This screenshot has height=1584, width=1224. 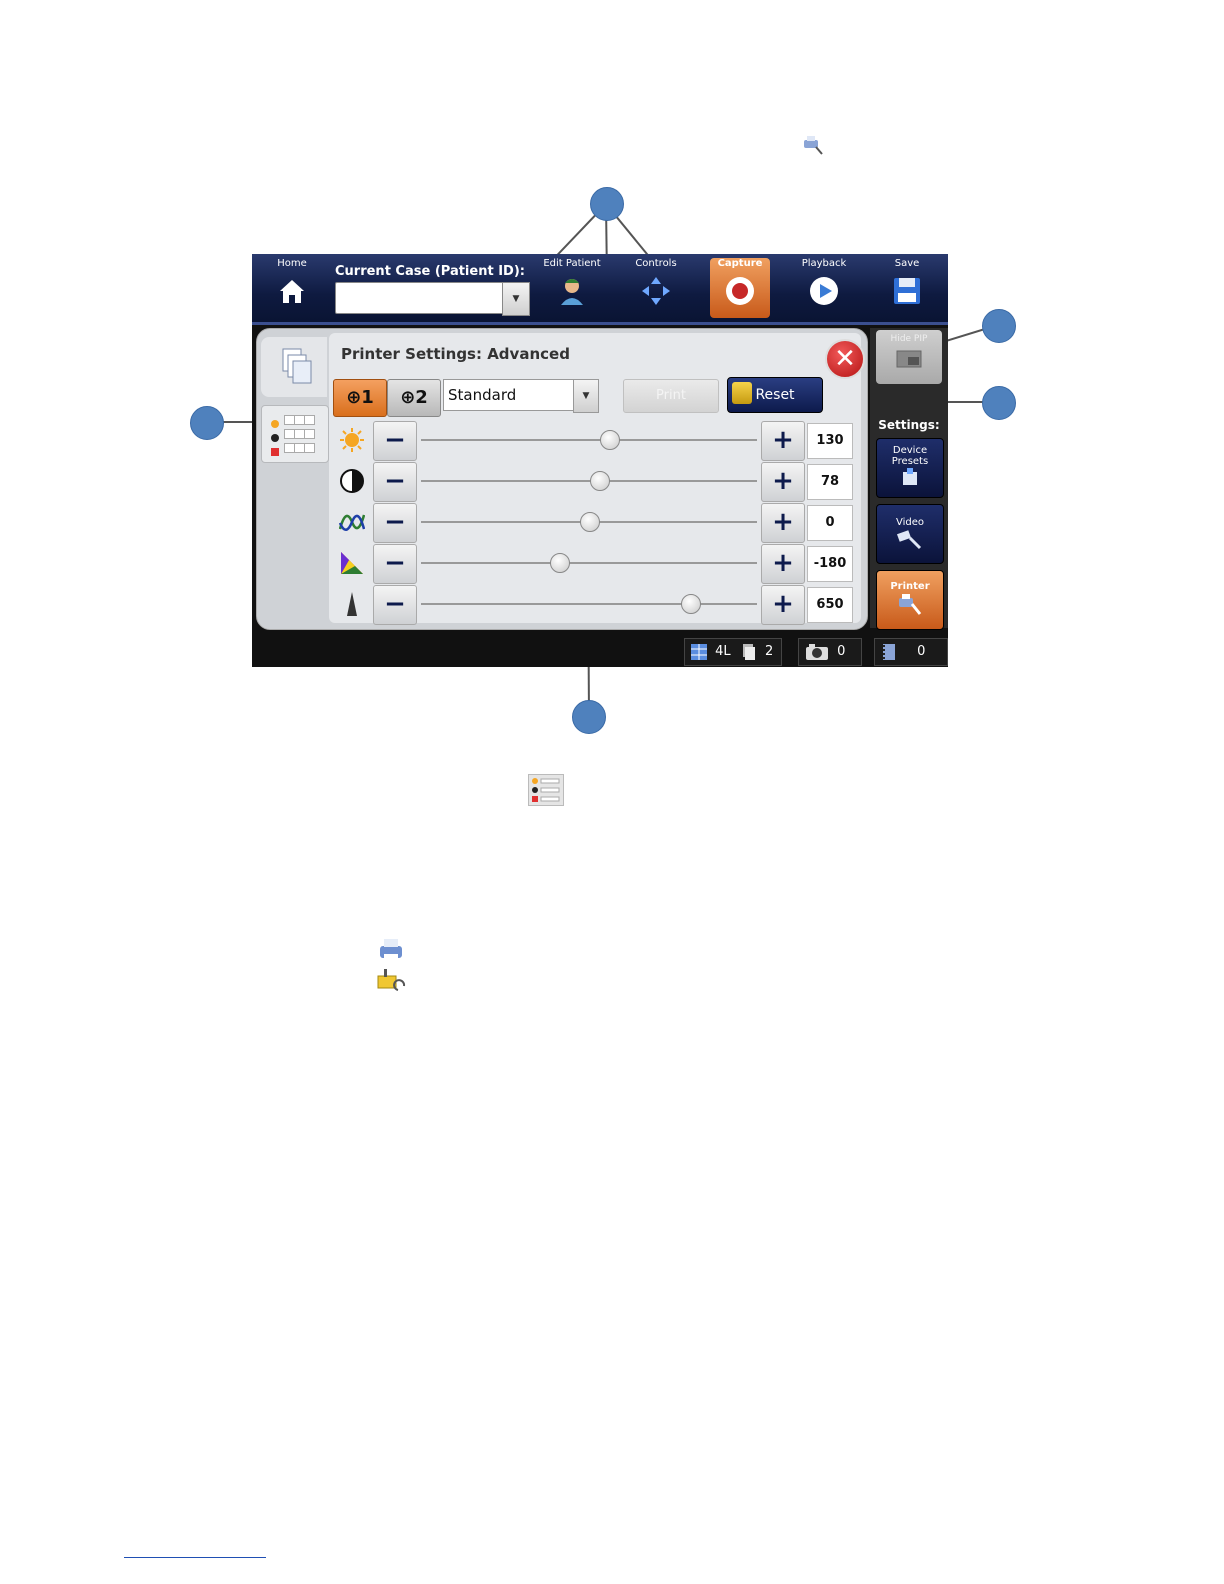 What do you see at coordinates (589, 481) in the screenshot?
I see `contrast-slider-track` at bounding box center [589, 481].